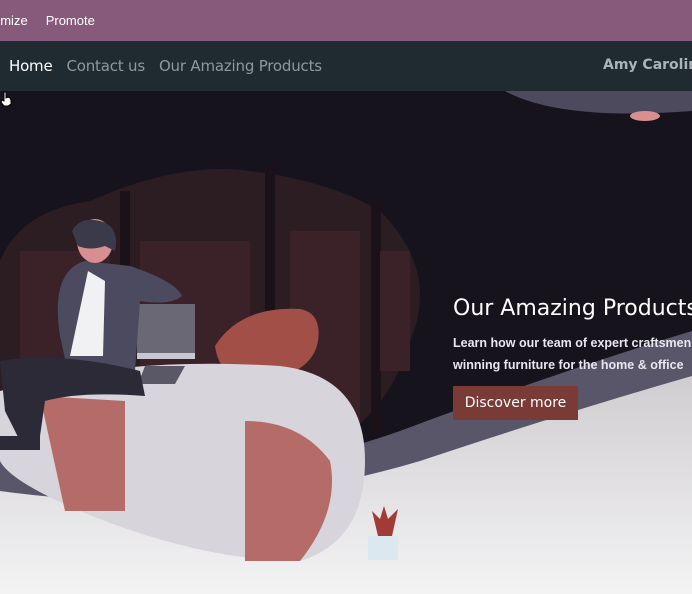 This screenshot has height=594, width=692. Describe the element at coordinates (31, 66) in the screenshot. I see `nav-home: Home` at that location.